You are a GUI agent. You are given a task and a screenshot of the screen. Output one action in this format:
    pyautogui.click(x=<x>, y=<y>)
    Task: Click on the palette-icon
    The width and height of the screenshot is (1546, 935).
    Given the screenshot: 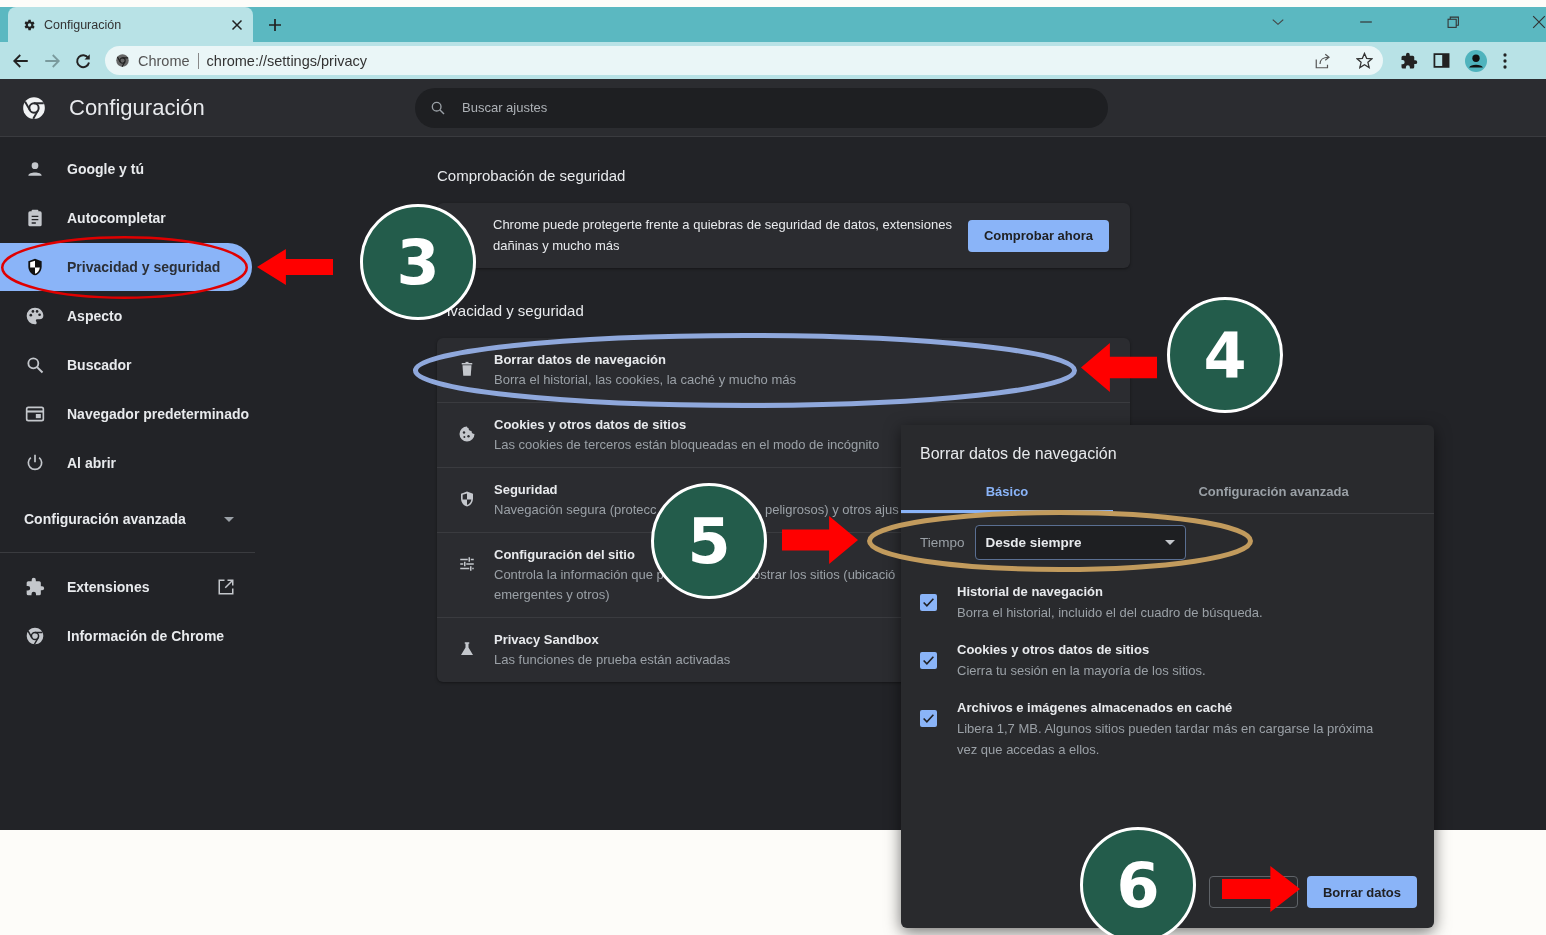 What is the action you would take?
    pyautogui.click(x=35, y=316)
    